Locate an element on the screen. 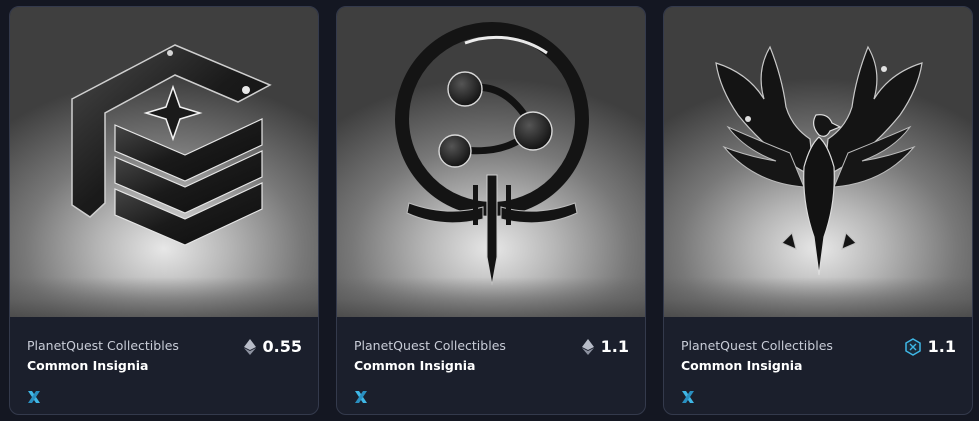 This screenshot has height=421, width=979. insignia-chevron-star-art is located at coordinates (171, 145).